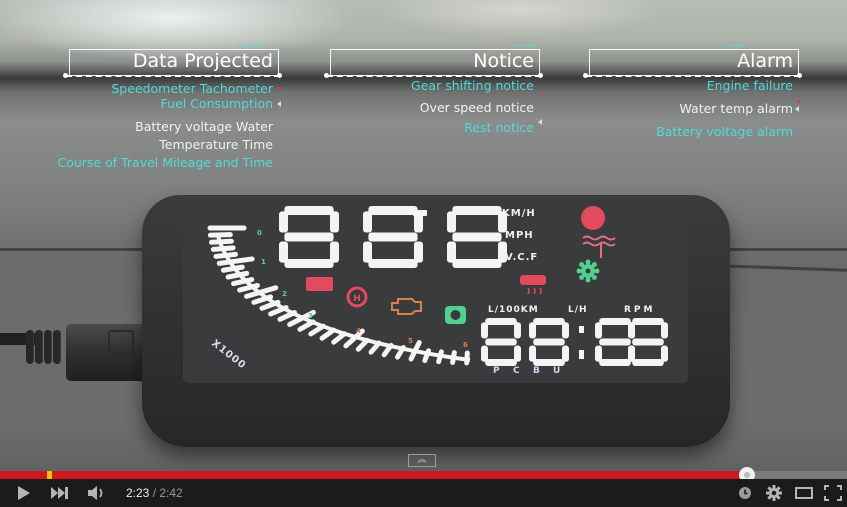 Image resolution: width=847 pixels, height=507 pixels. Describe the element at coordinates (749, 85) in the screenshot. I see `caption-item: Engine failure` at that location.